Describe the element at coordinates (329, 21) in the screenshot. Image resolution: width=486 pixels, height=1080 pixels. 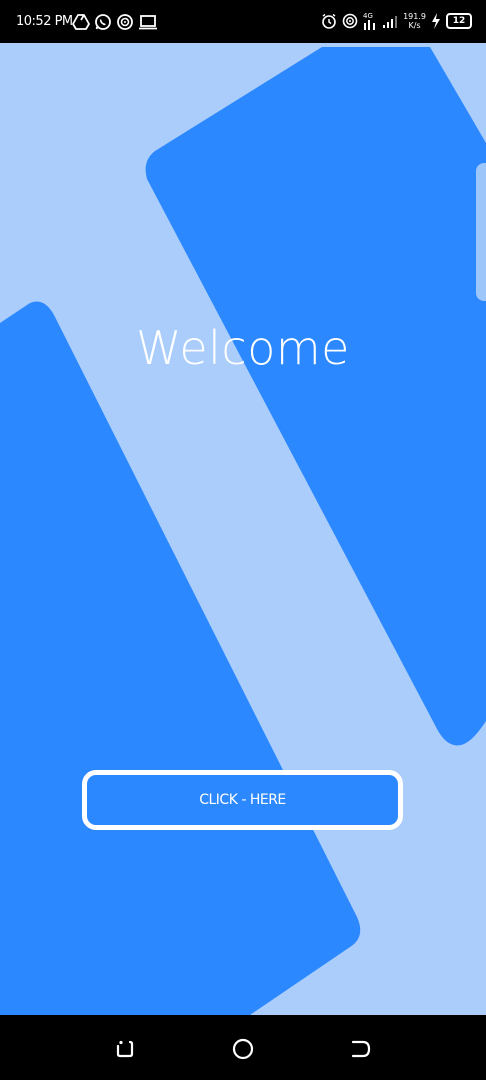
I see `alarm-icon` at that location.